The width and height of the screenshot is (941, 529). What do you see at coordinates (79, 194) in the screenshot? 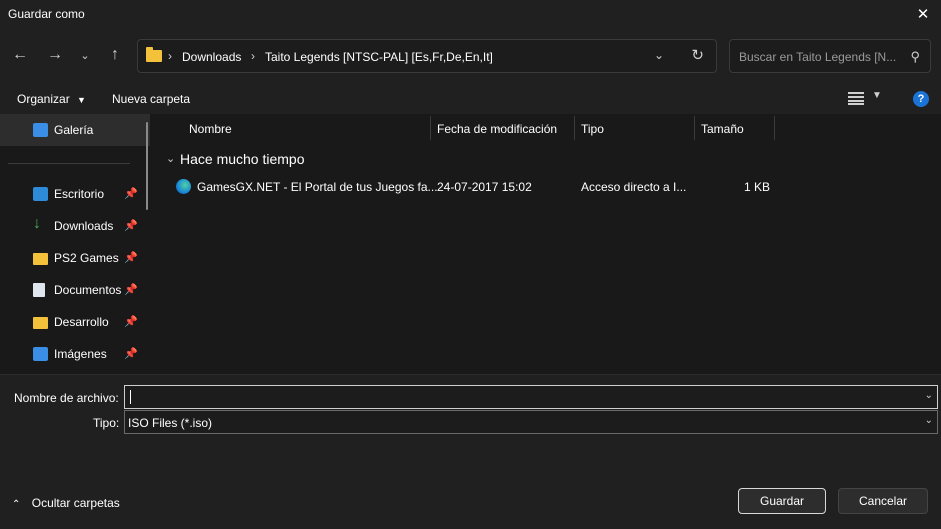
I see `sidebar-item-label: Escritorio` at bounding box center [79, 194].